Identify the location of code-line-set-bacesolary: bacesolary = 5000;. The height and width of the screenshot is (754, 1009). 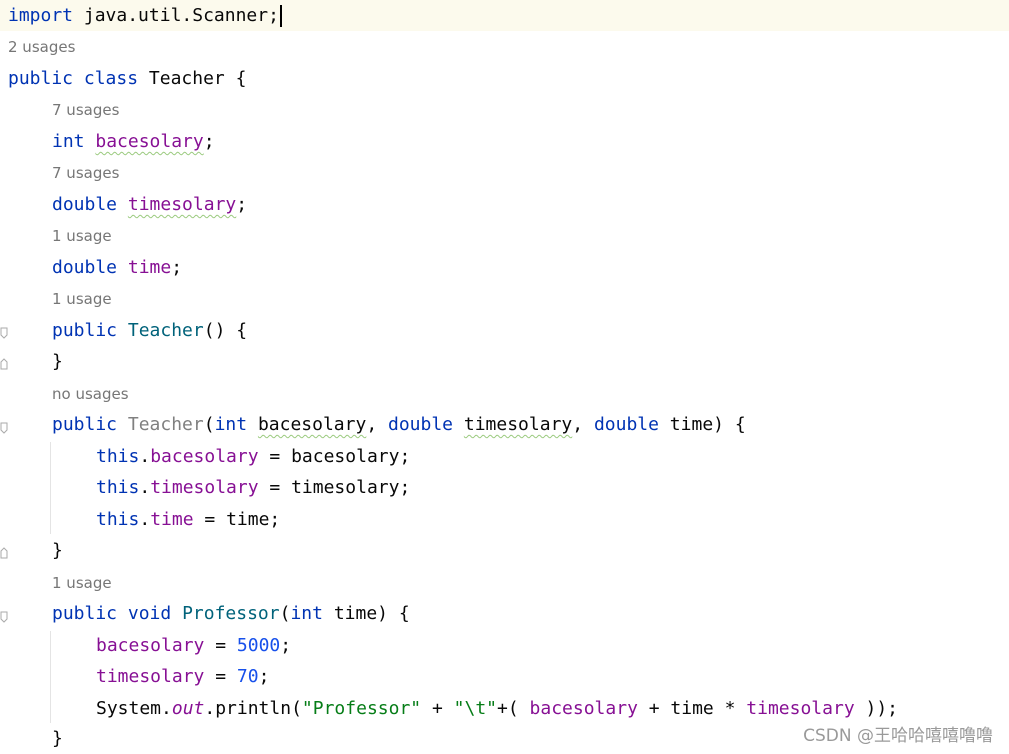
(504, 645).